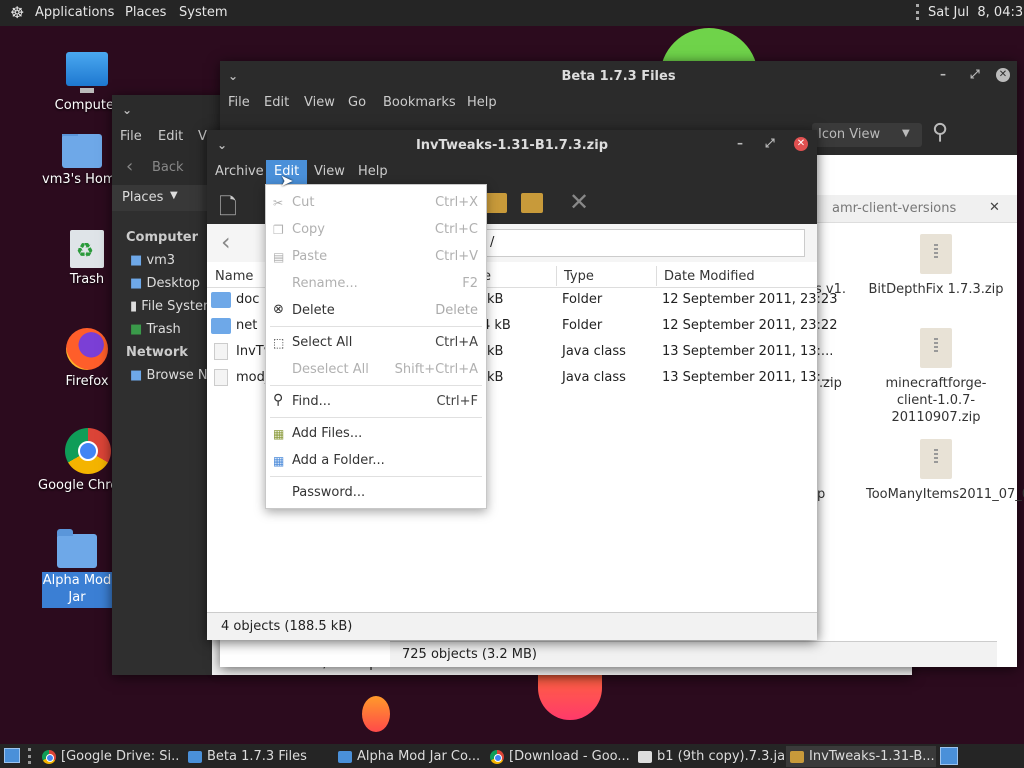  What do you see at coordinates (497, 756) in the screenshot?
I see `chrome-icon` at bounding box center [497, 756].